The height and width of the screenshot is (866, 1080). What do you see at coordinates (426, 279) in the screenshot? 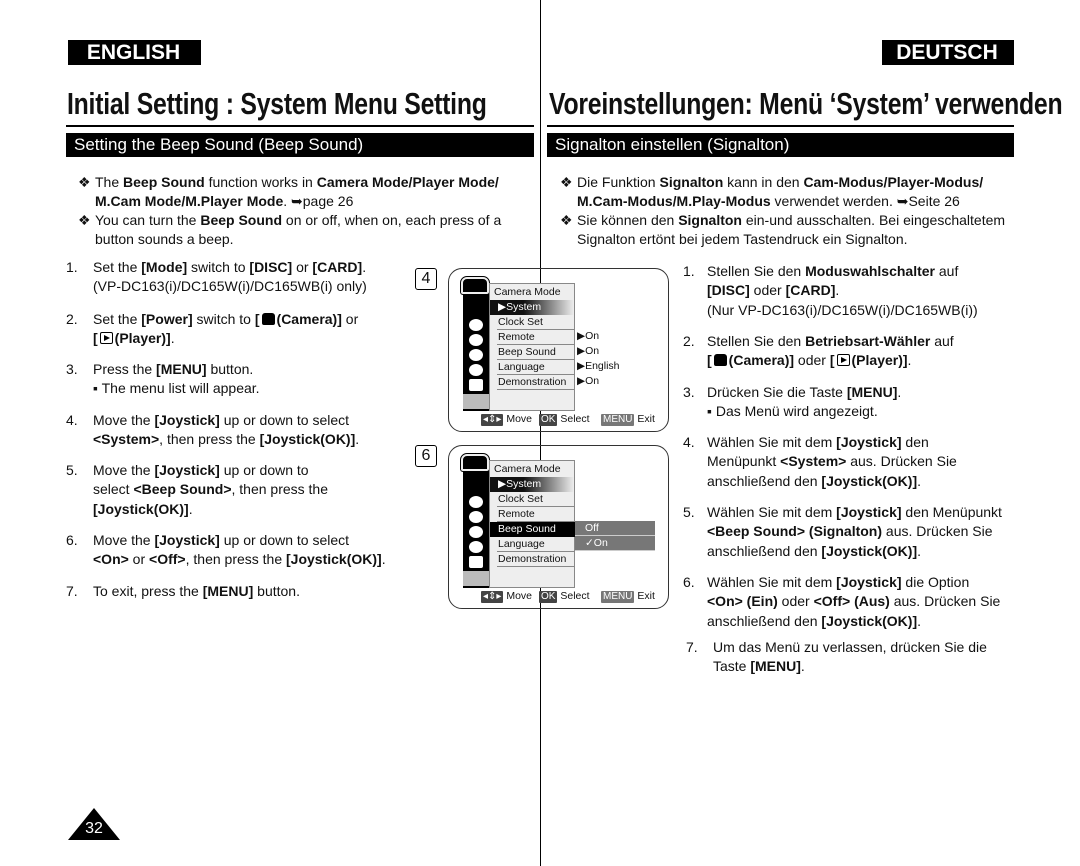
I see `step-indicator: 4` at bounding box center [426, 279].